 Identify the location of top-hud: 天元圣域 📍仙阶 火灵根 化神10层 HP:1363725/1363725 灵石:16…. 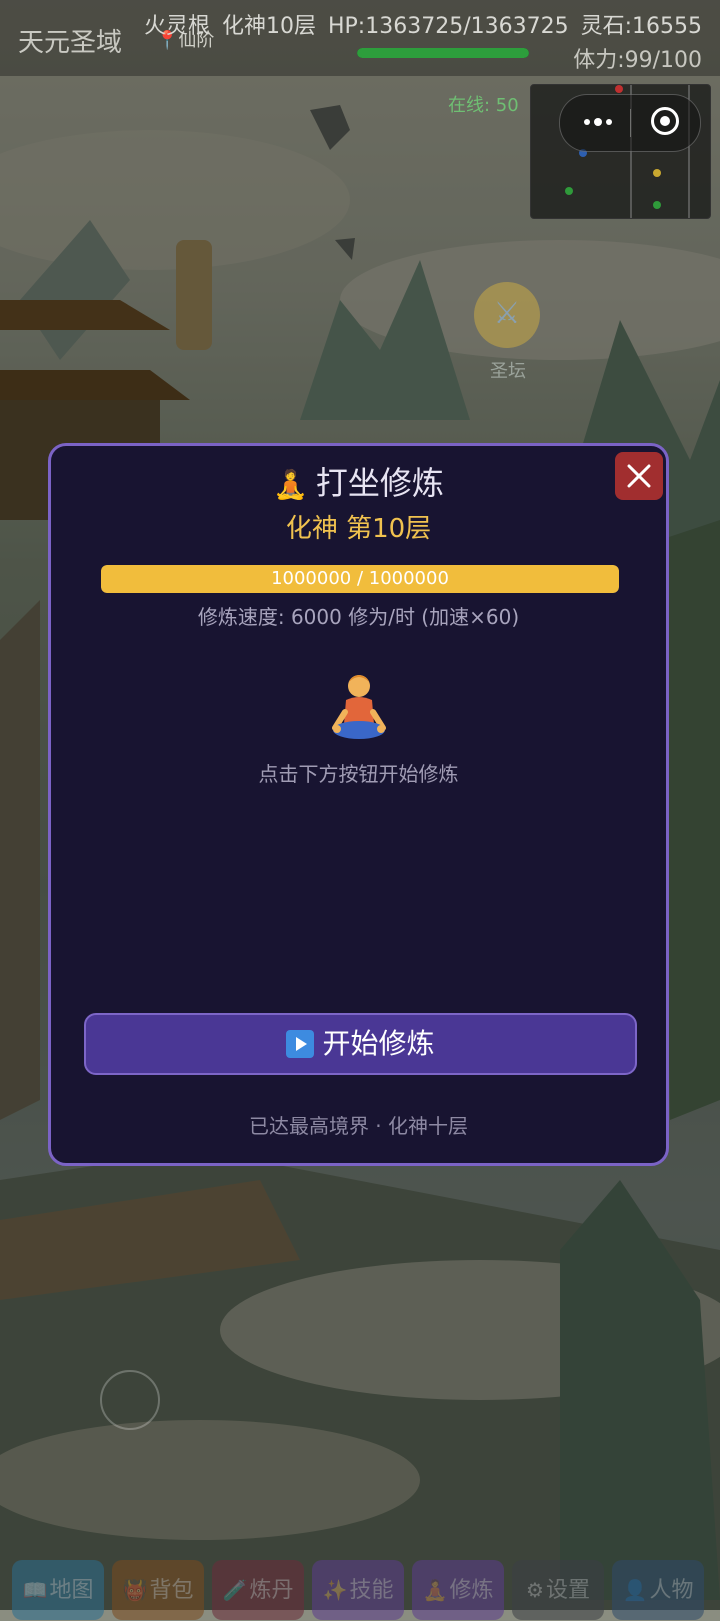
(360, 38).